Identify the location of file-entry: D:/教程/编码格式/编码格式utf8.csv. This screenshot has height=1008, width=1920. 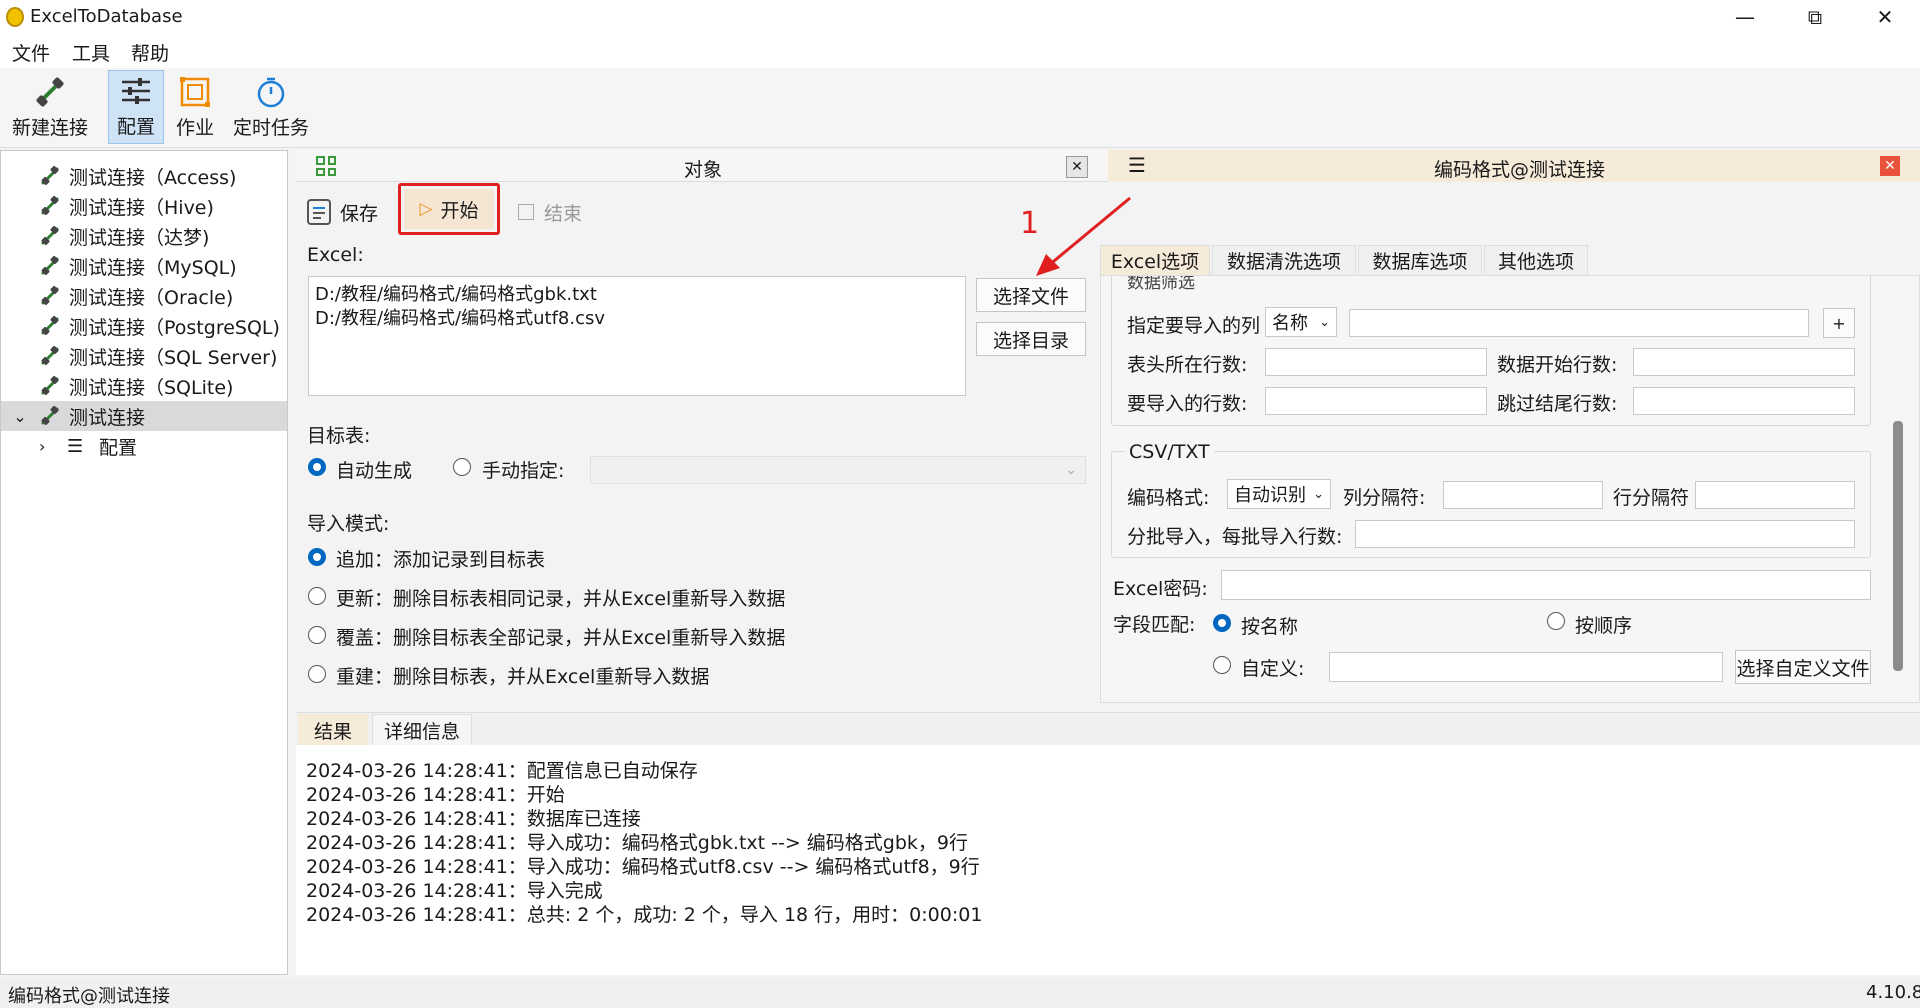
(637, 319).